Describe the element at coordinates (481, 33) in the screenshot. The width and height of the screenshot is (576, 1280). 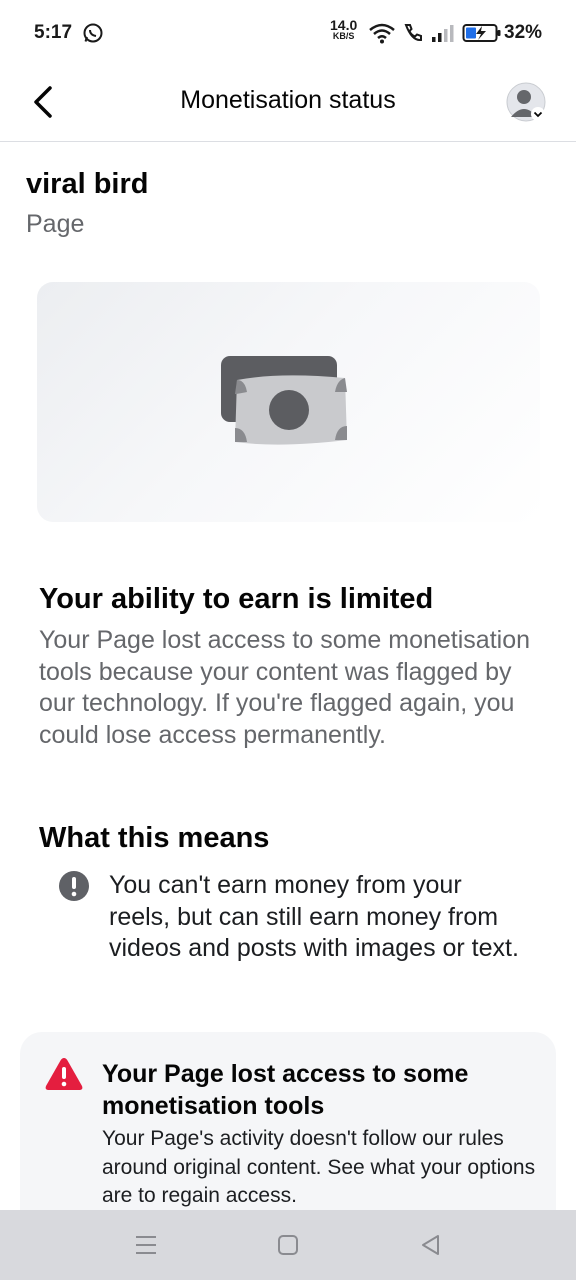
I see `battery-icon` at that location.